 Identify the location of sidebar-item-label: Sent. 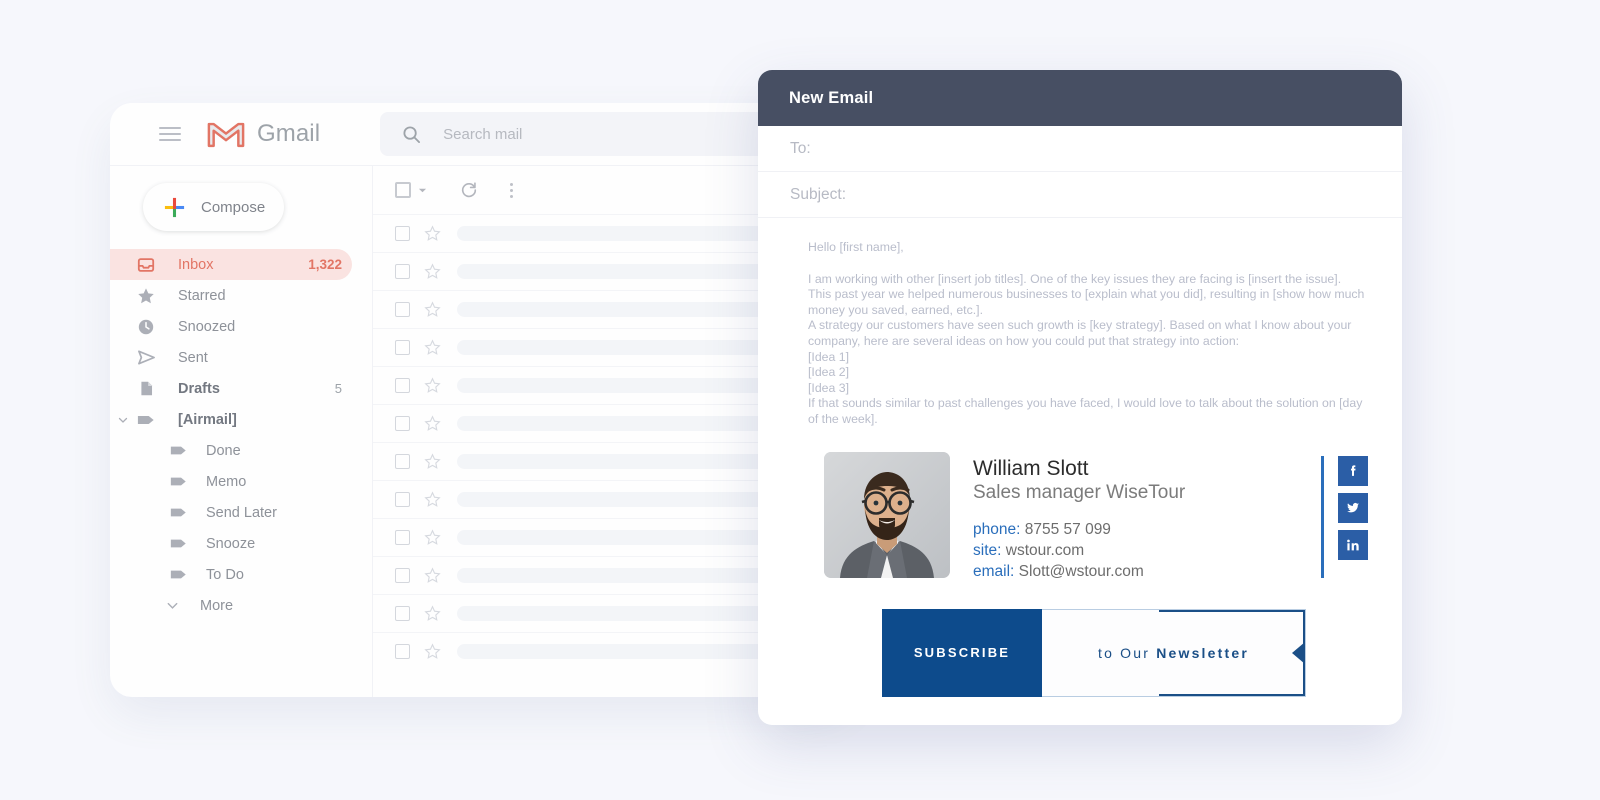
(193, 357).